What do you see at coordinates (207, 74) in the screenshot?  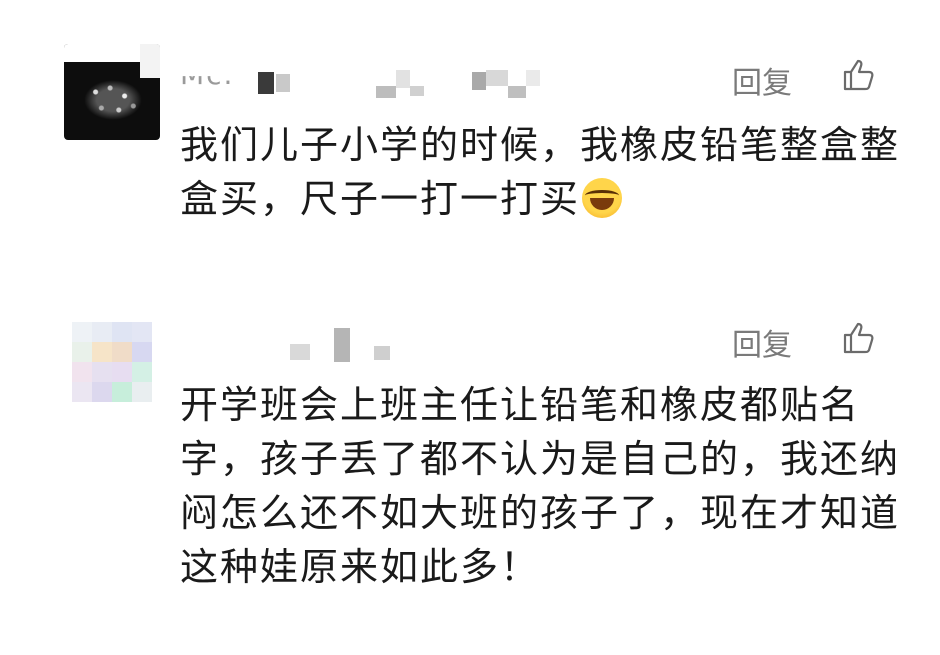 I see `username-text: Mc.` at bounding box center [207, 74].